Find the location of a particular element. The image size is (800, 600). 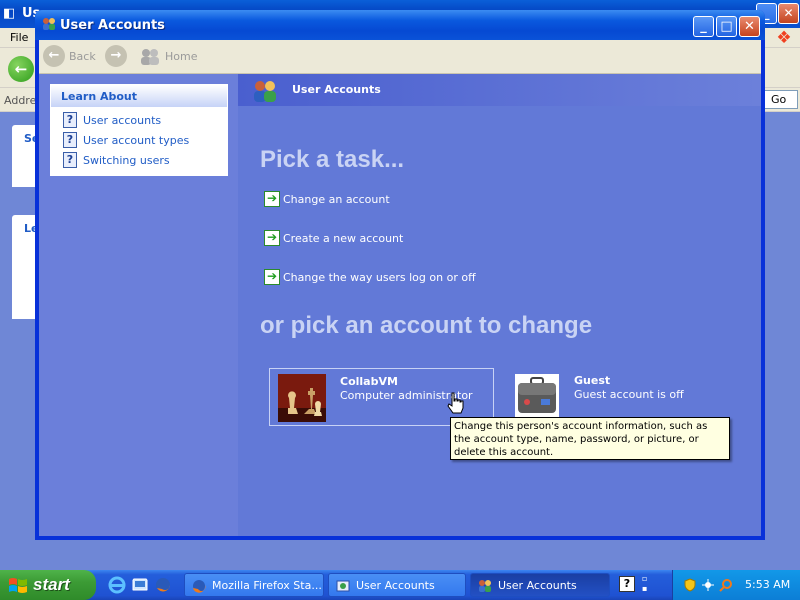

learn-about-heading: Learn About is located at coordinates (99, 96).